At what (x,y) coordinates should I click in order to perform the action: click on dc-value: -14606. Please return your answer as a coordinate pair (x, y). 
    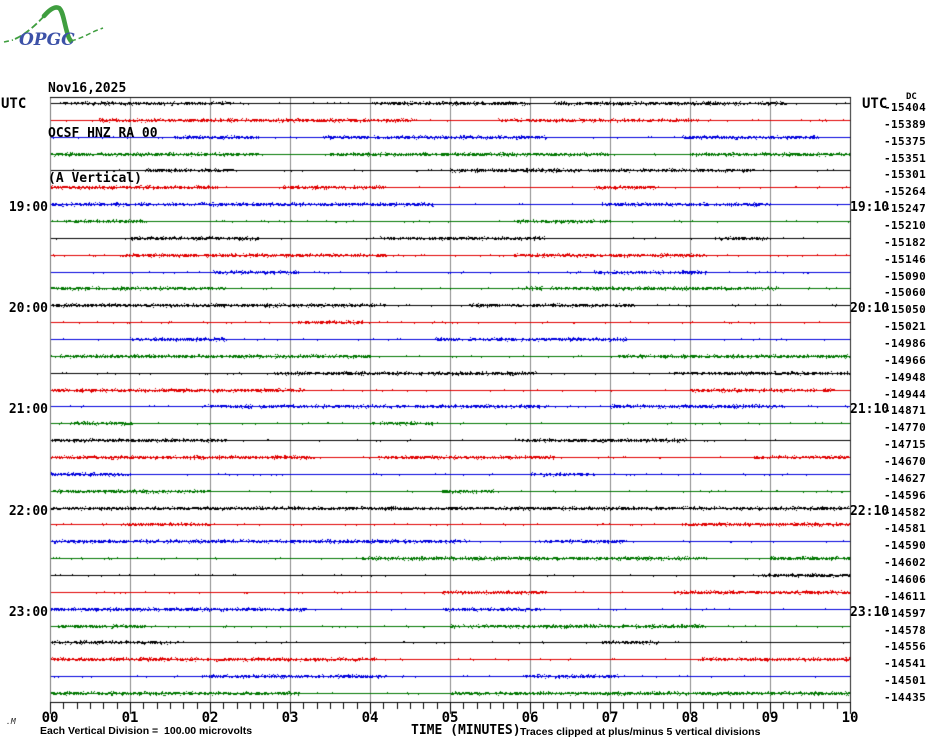
    Looking at the image, I should click on (905, 579).